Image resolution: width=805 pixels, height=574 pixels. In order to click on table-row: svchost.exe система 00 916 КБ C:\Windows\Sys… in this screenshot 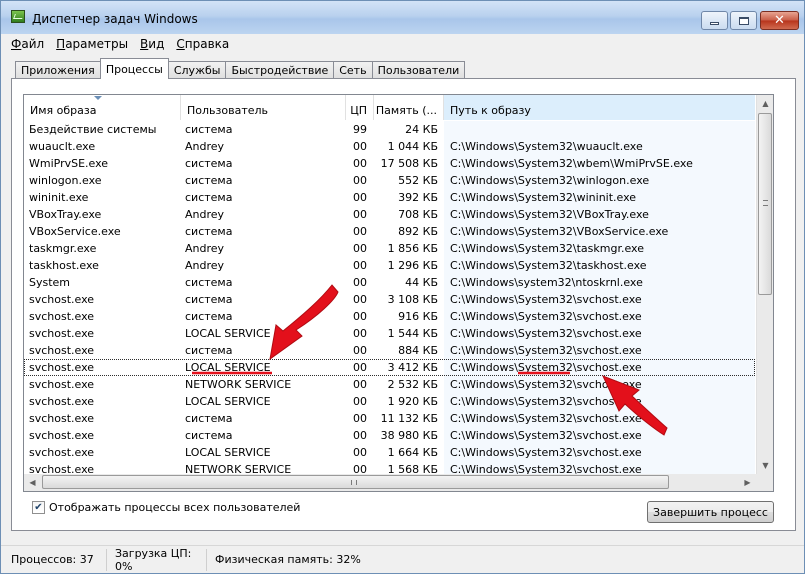, I will do `click(389, 316)`.